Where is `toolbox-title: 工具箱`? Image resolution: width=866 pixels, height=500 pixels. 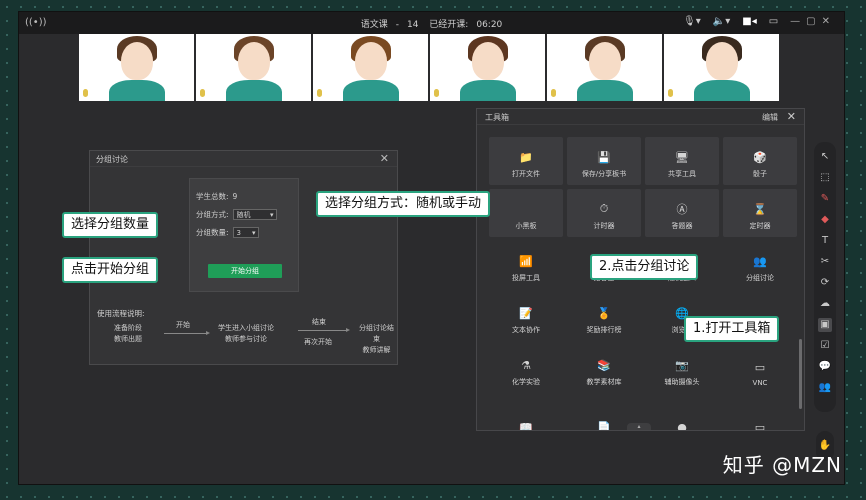
toolbox-title: 工具箱 is located at coordinates (497, 117).